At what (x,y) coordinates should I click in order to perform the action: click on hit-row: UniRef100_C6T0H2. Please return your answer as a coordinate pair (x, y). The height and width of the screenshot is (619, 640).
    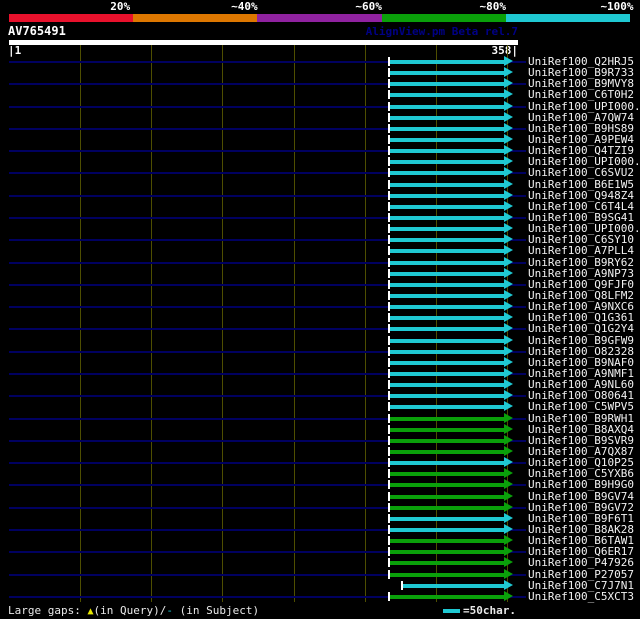
    Looking at the image, I should click on (320, 94).